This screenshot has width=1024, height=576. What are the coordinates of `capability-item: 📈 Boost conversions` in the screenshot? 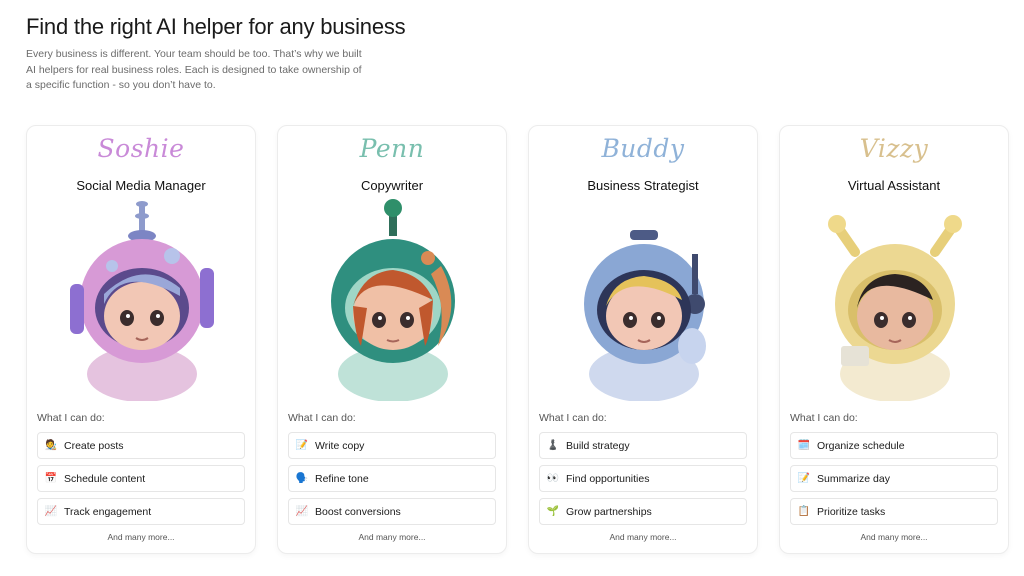 It's located at (392, 511).